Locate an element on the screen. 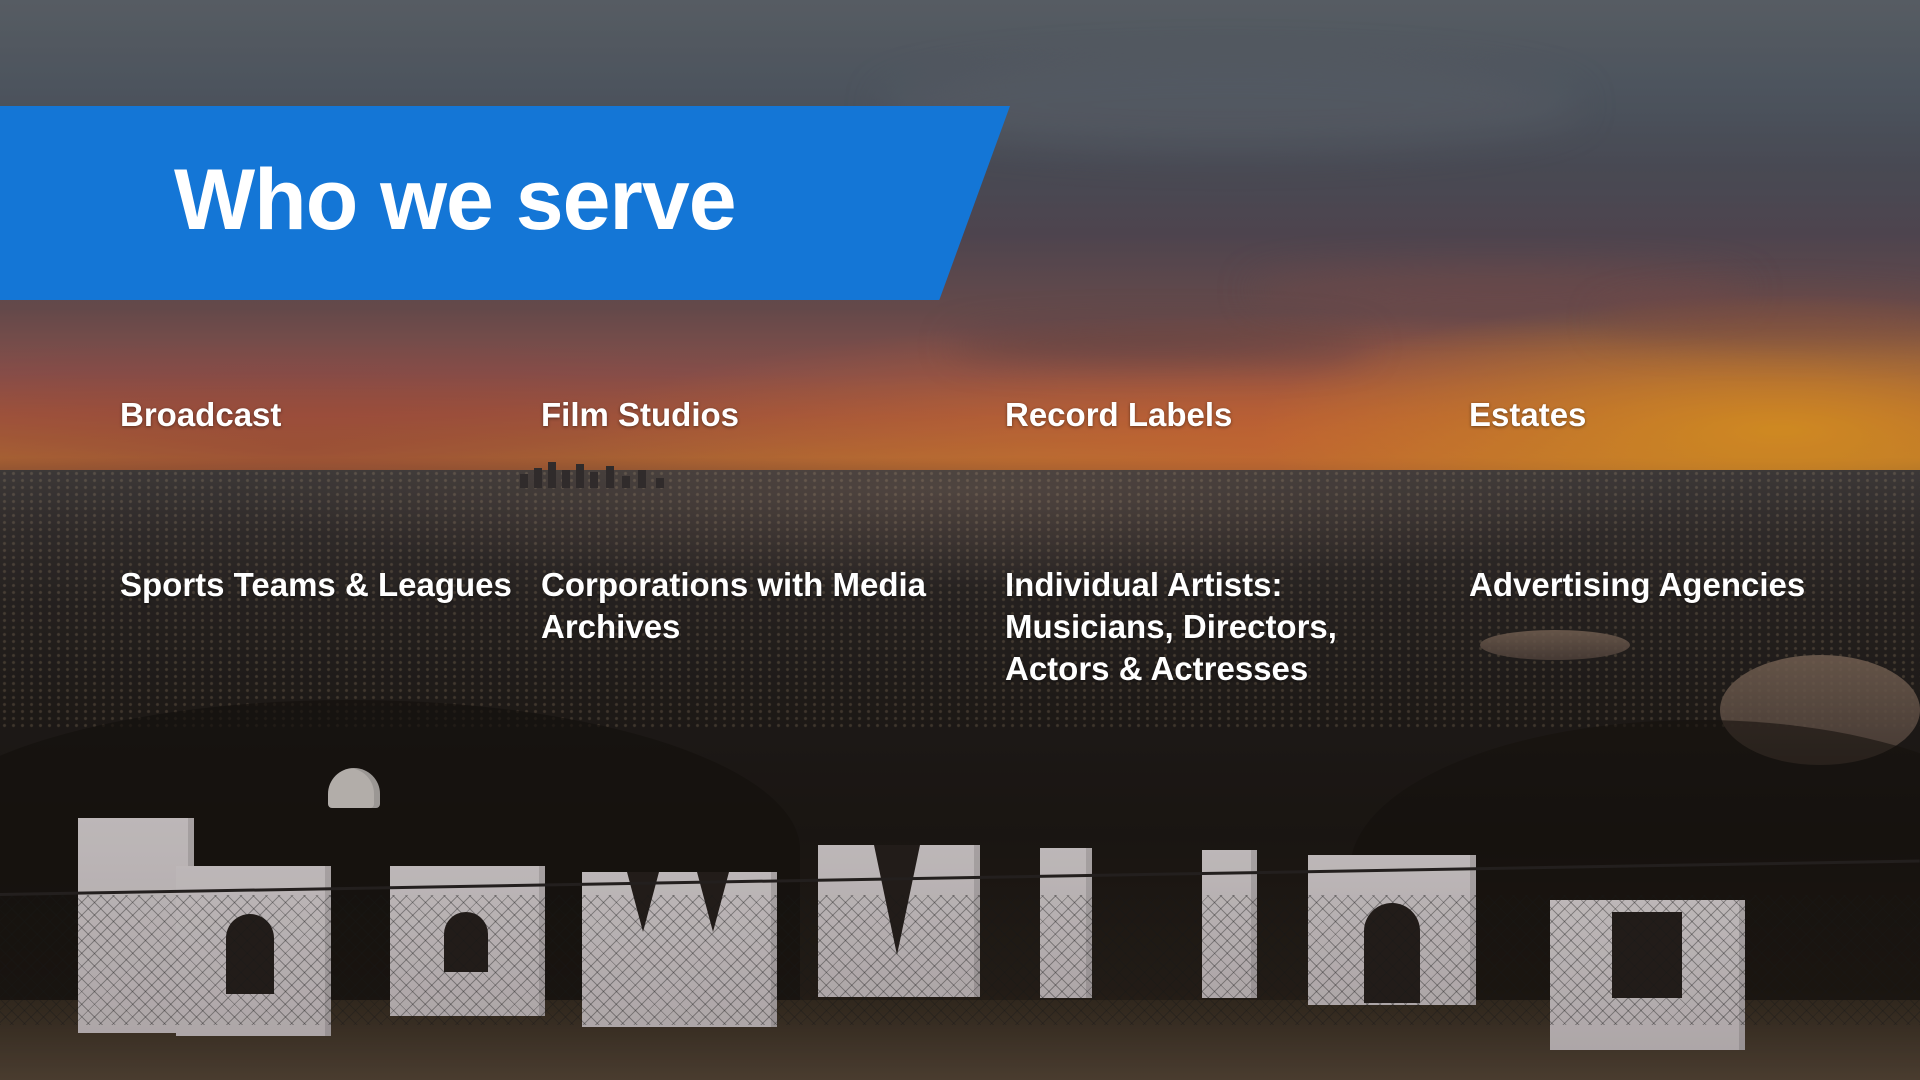 This screenshot has height=1080, width=1920. category-film-studios: Film Studios is located at coordinates (640, 414).